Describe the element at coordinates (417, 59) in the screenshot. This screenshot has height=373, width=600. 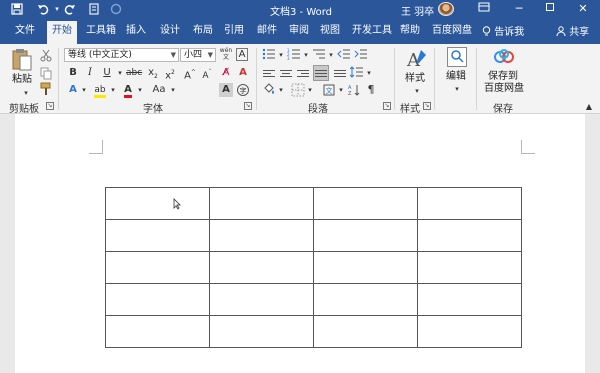
I see `styles-icon: A` at that location.